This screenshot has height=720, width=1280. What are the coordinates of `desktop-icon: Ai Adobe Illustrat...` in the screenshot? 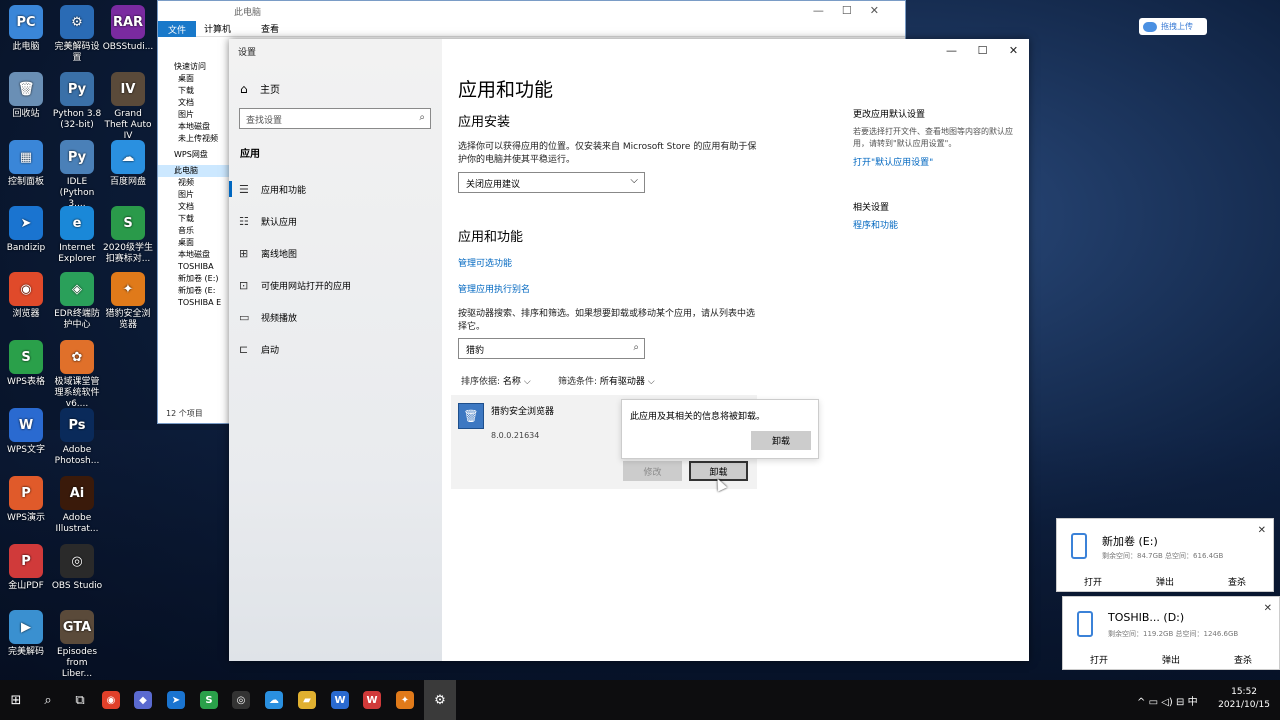 It's located at (77, 505).